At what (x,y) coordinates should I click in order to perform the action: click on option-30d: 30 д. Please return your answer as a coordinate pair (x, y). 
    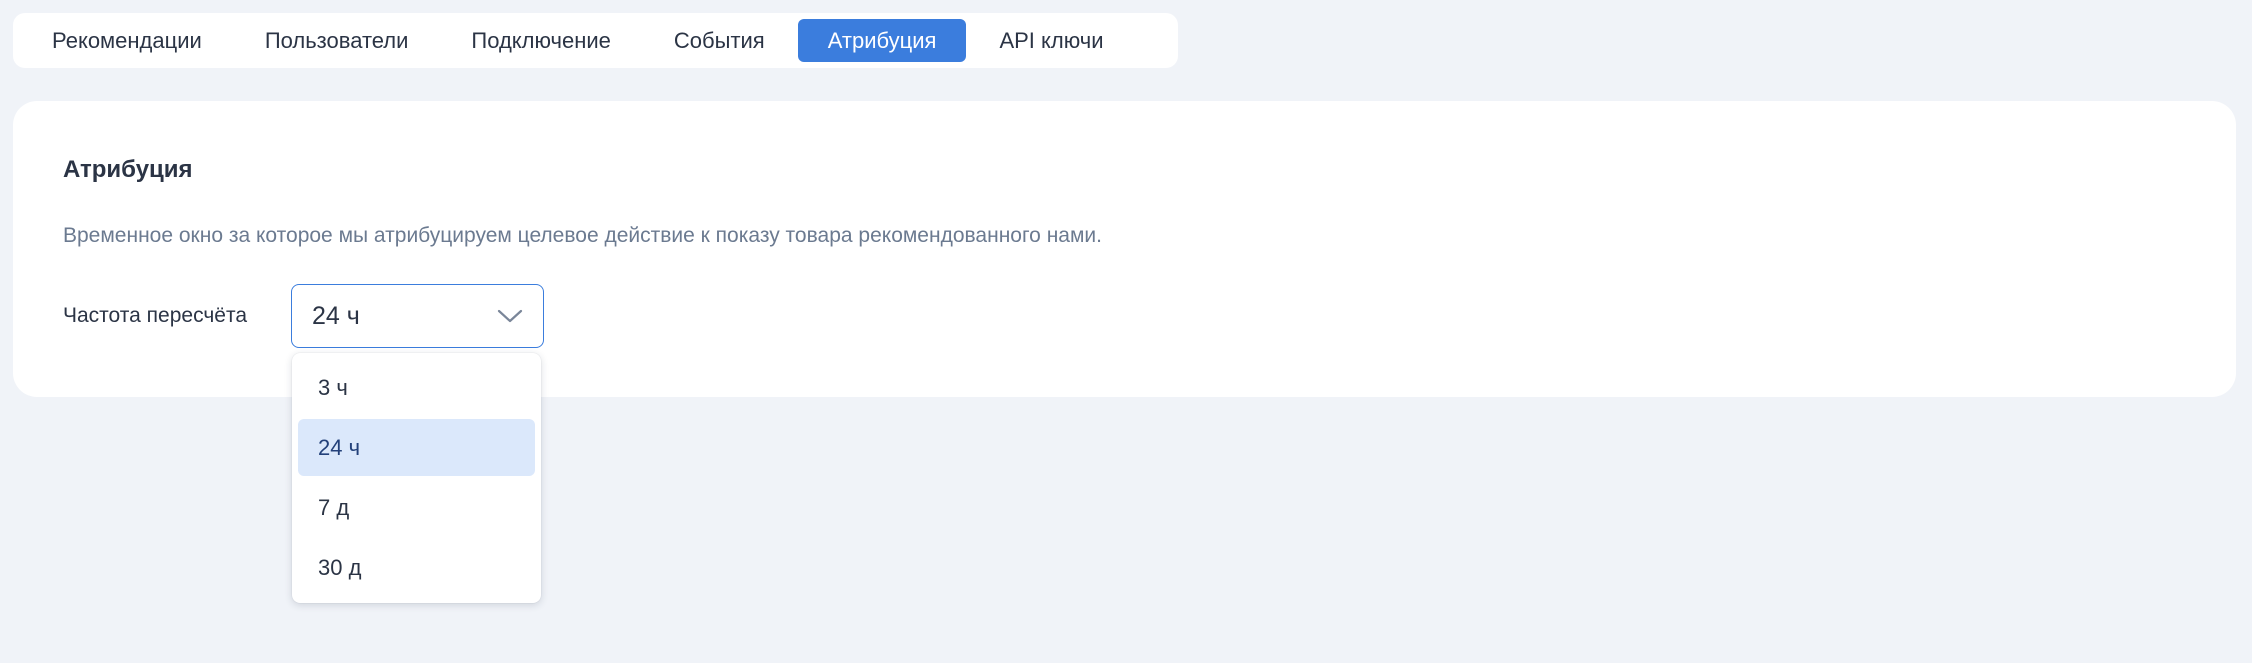
    Looking at the image, I should click on (416, 567).